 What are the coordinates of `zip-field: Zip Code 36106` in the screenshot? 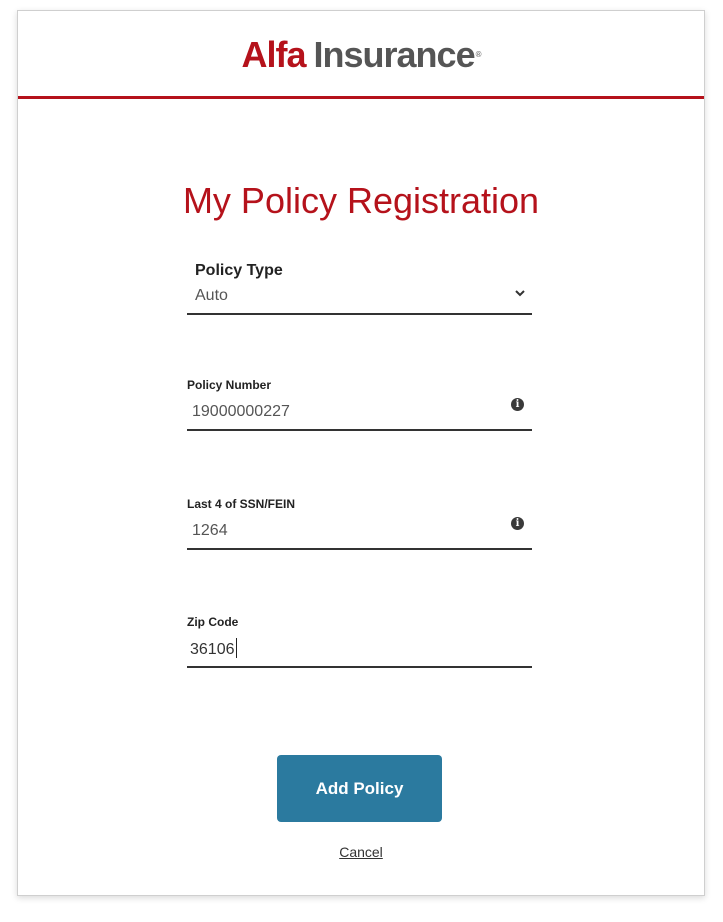 It's located at (359, 641).